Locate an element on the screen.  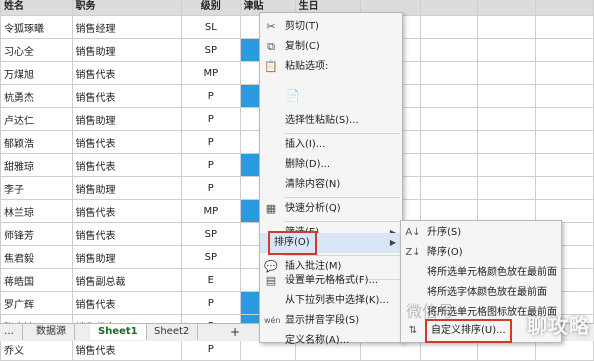
menu-item-copy: ⧉ 复制(C) is located at coordinates (331, 47).